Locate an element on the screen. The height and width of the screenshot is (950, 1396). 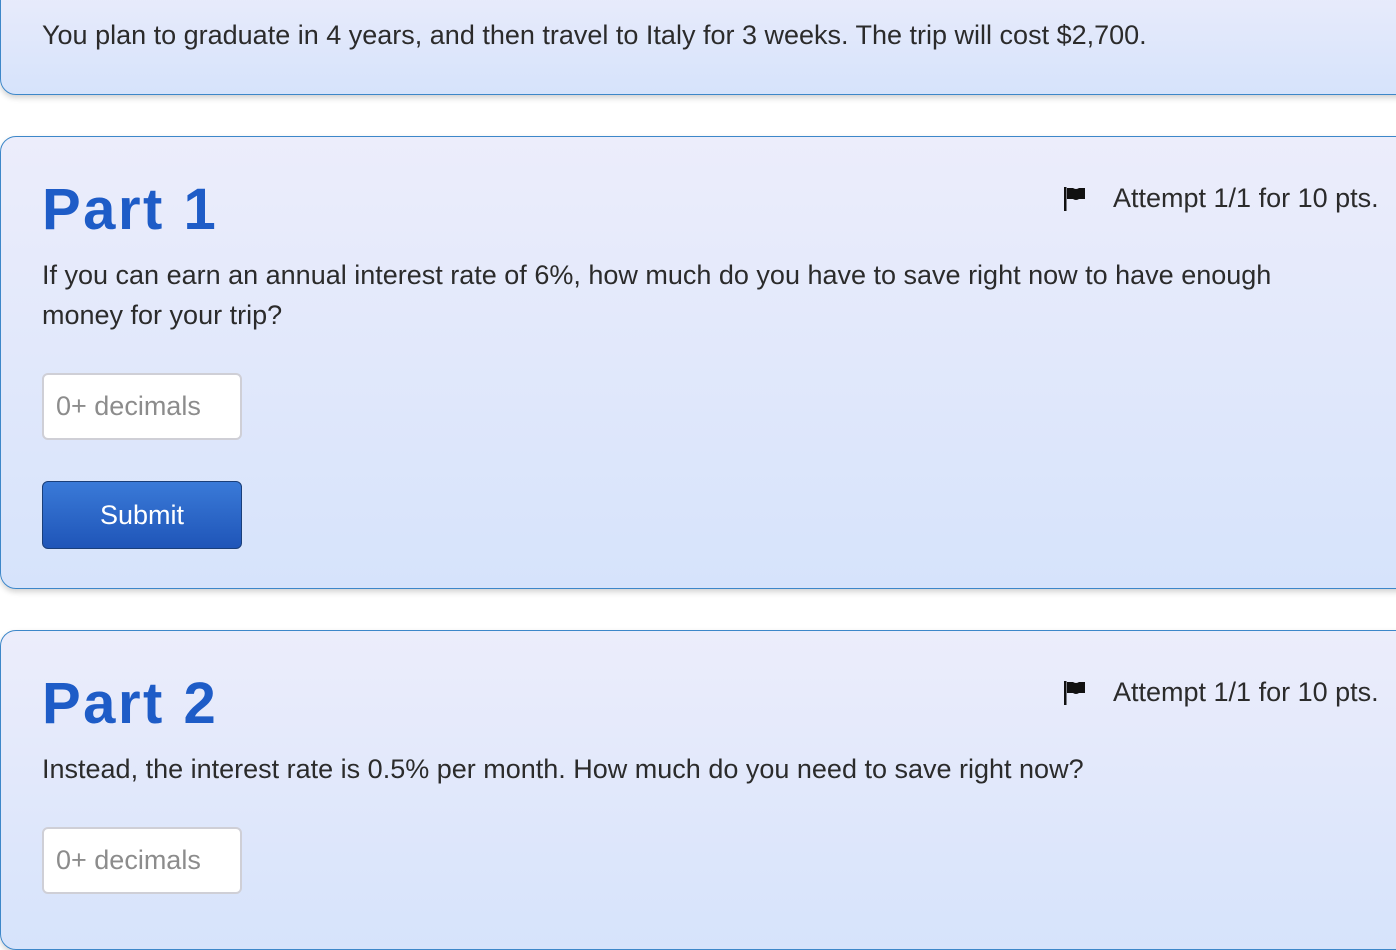
submit-button: Submit is located at coordinates (142, 515).